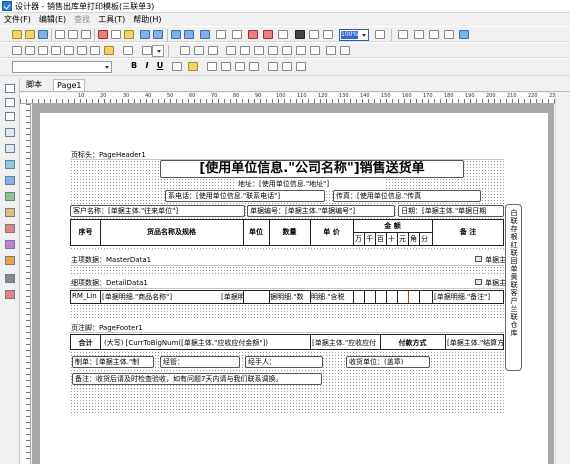 The width and height of the screenshot is (570, 464). I want to click on group-icon, so click(221, 34).